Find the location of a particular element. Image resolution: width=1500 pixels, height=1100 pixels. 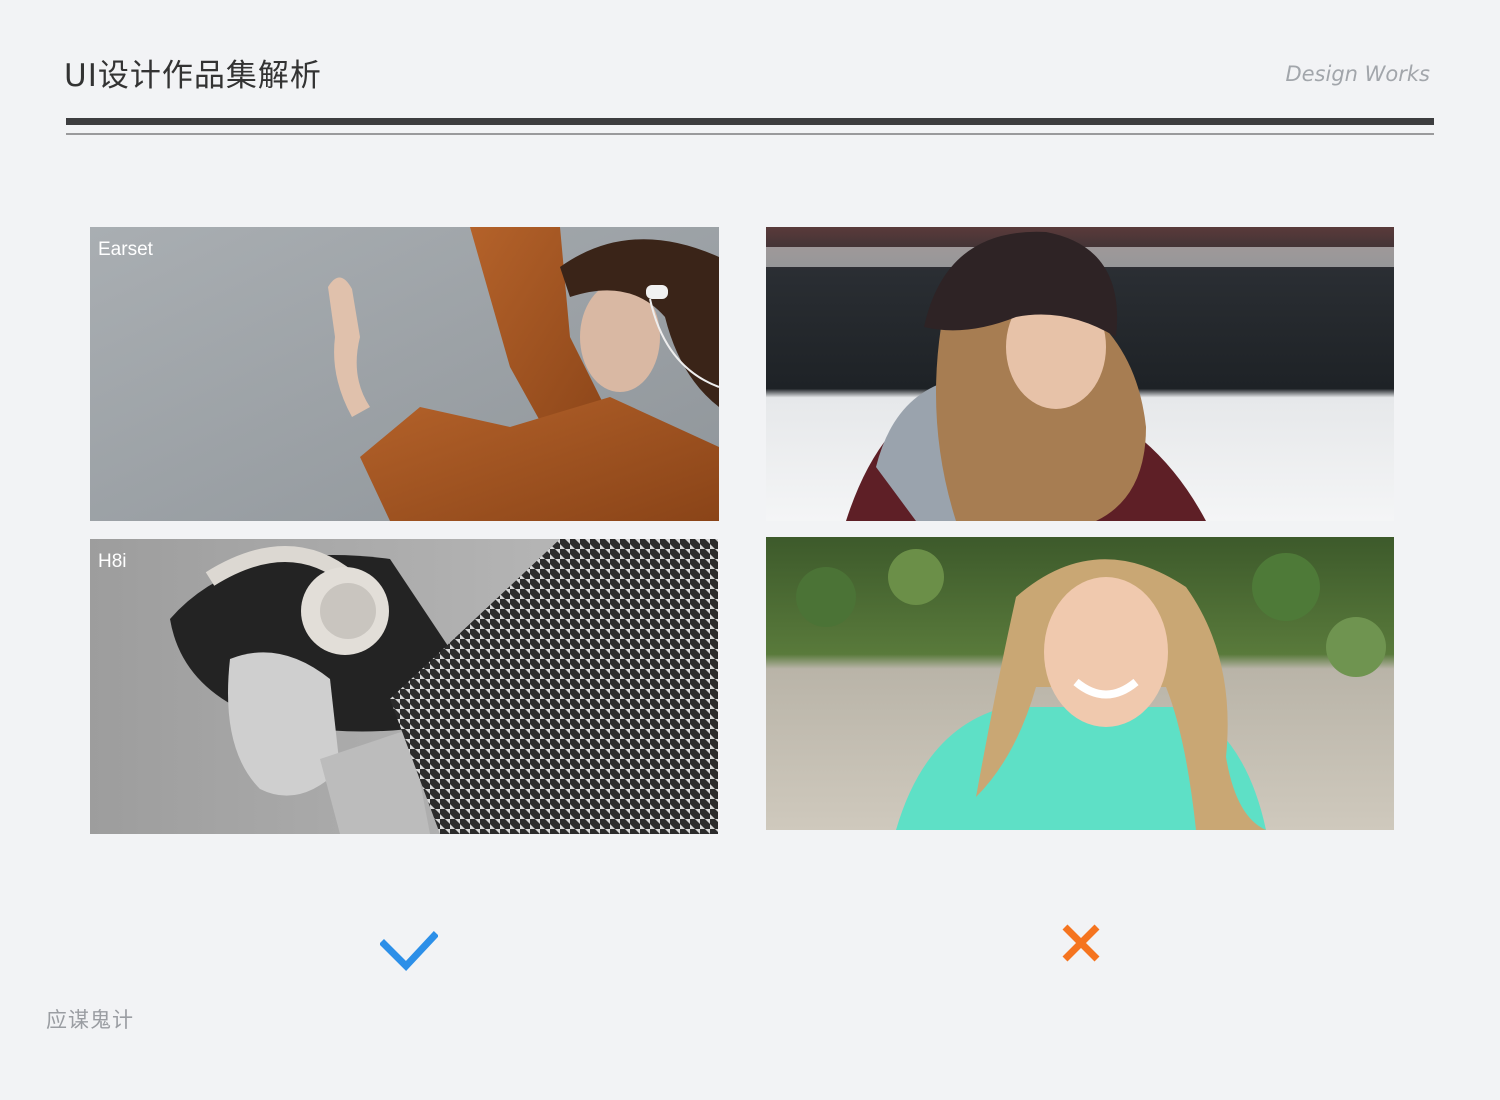

h8i-photo-illustration is located at coordinates (404, 686).